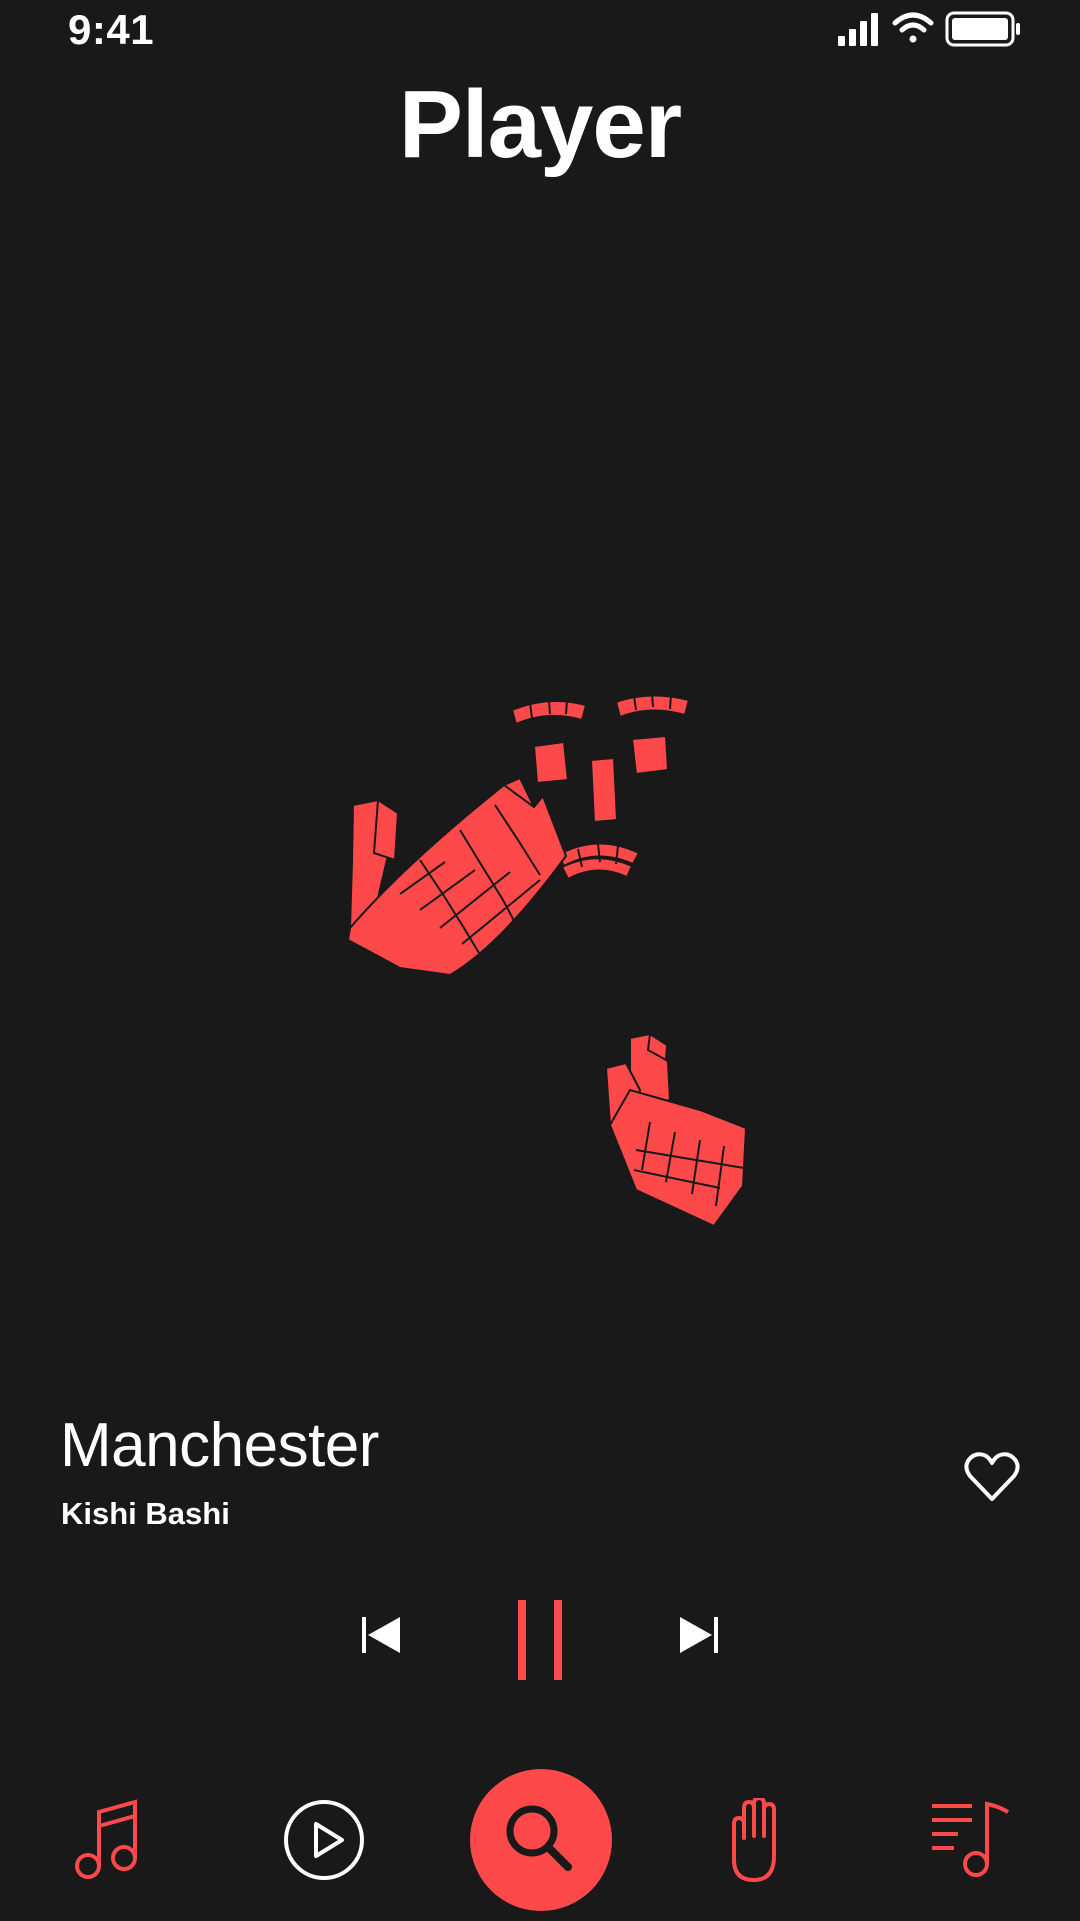 Image resolution: width=1080 pixels, height=1921 pixels. I want to click on status-icons-svg, so click(929, 29).